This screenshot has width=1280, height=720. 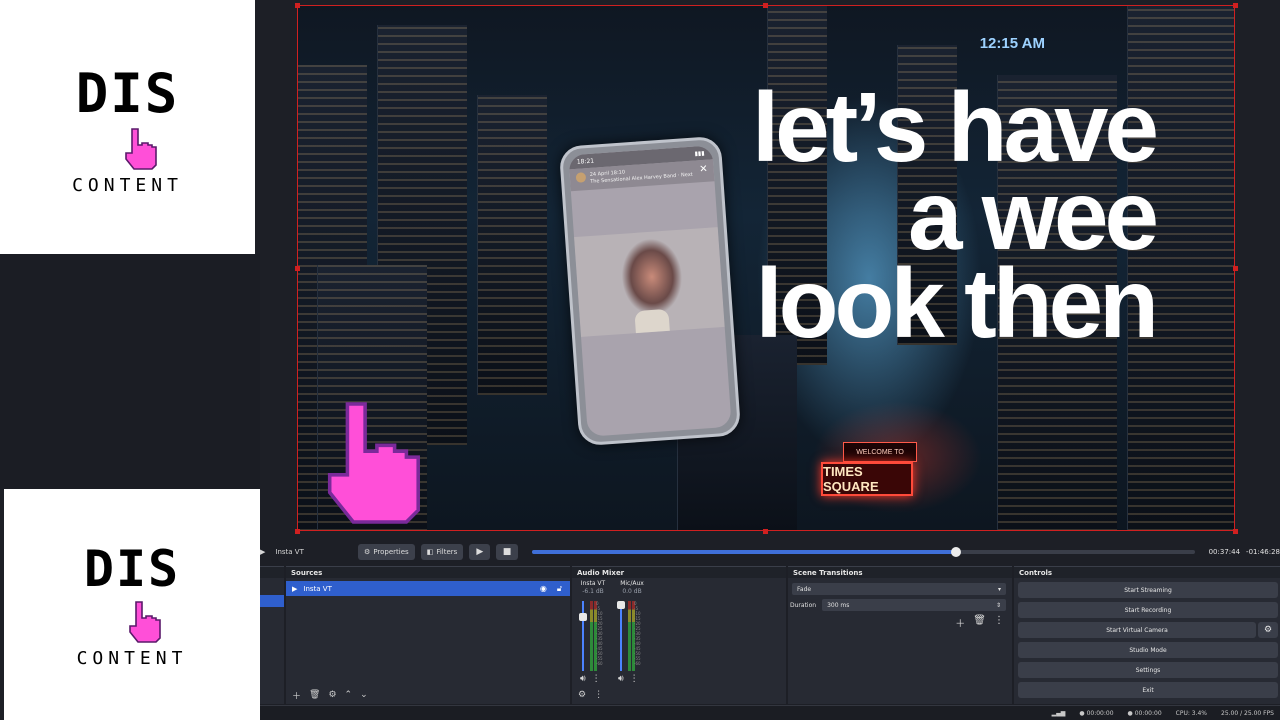 What do you see at coordinates (1144, 713) in the screenshot?
I see `record-status: ● 00:00:00` at bounding box center [1144, 713].